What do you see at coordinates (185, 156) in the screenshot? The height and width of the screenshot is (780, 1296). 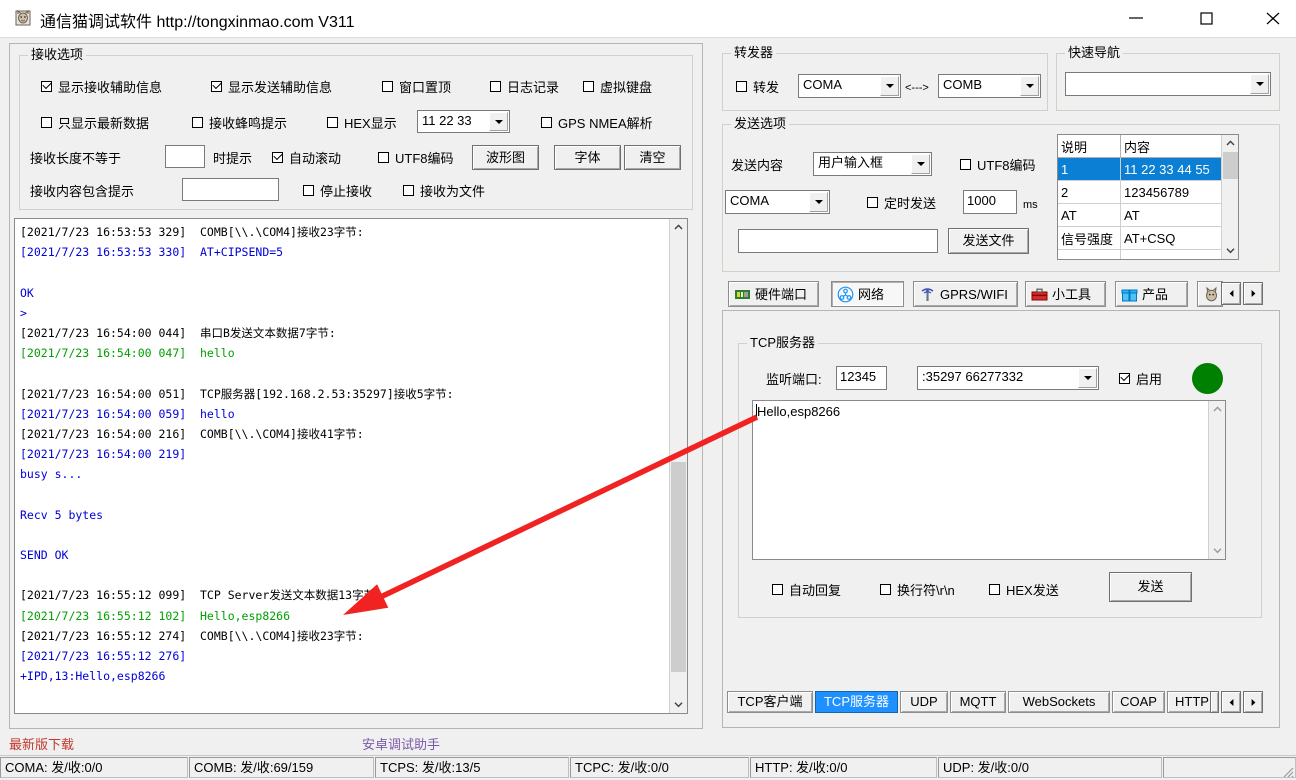 I see `recv-length-input` at bounding box center [185, 156].